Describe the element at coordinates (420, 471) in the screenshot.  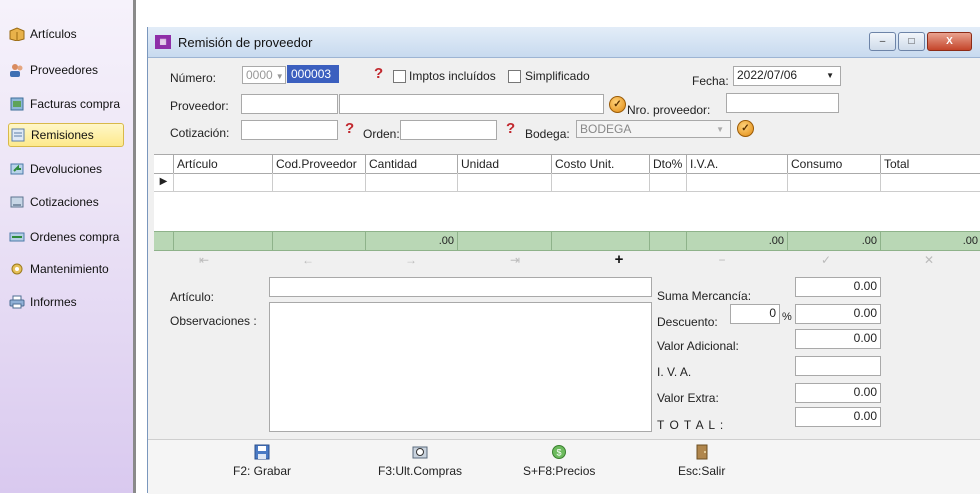
I see `ult-compras-label: F3:Ult.Compras` at that location.